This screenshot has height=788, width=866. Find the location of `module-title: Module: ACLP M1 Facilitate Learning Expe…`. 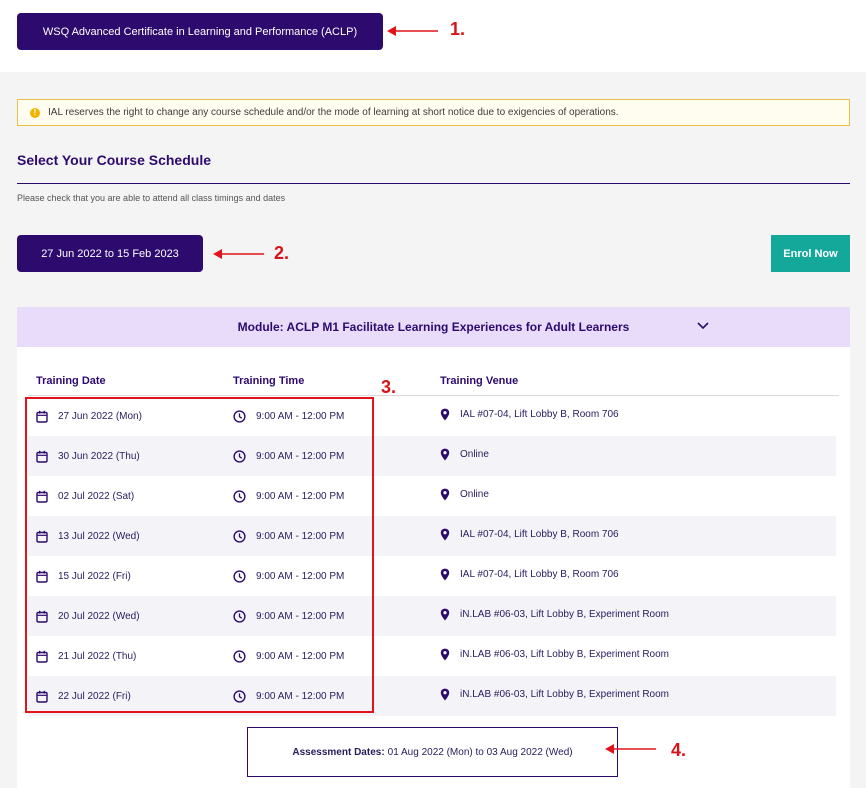

module-title: Module: ACLP M1 Facilitate Learning Expe… is located at coordinates (433, 327).